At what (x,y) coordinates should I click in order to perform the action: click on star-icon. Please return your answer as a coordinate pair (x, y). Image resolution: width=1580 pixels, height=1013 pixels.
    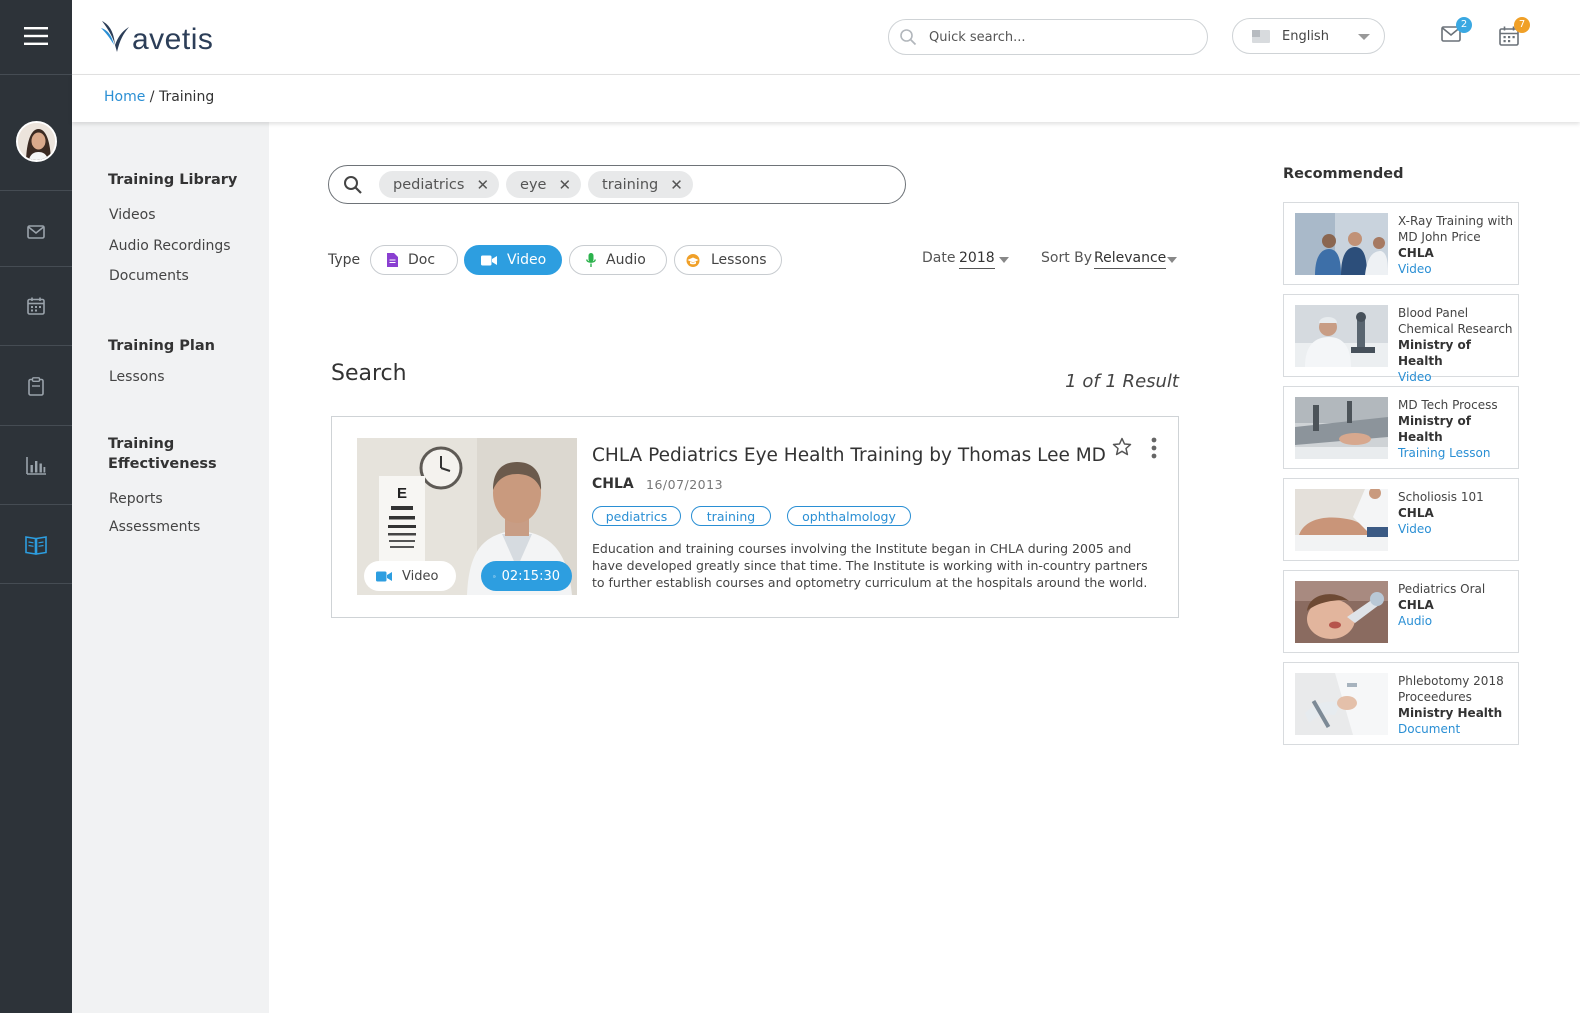
    Looking at the image, I should click on (1122, 446).